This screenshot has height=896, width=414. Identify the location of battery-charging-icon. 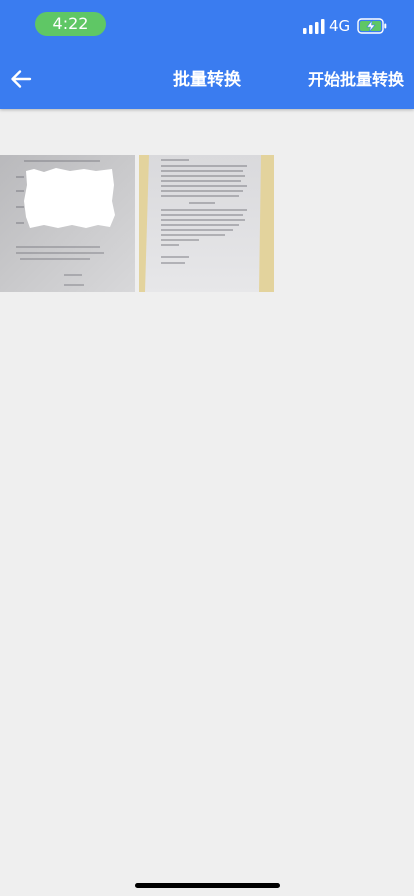
(372, 26).